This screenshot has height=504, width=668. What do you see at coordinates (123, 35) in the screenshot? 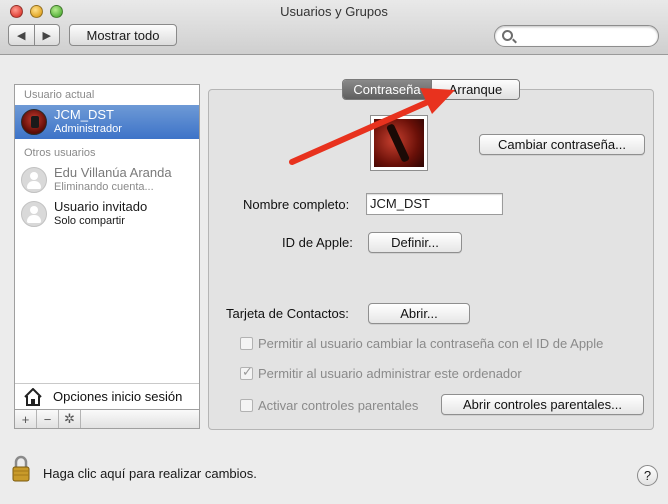
I see `show-all-button: Mostrar todo` at bounding box center [123, 35].